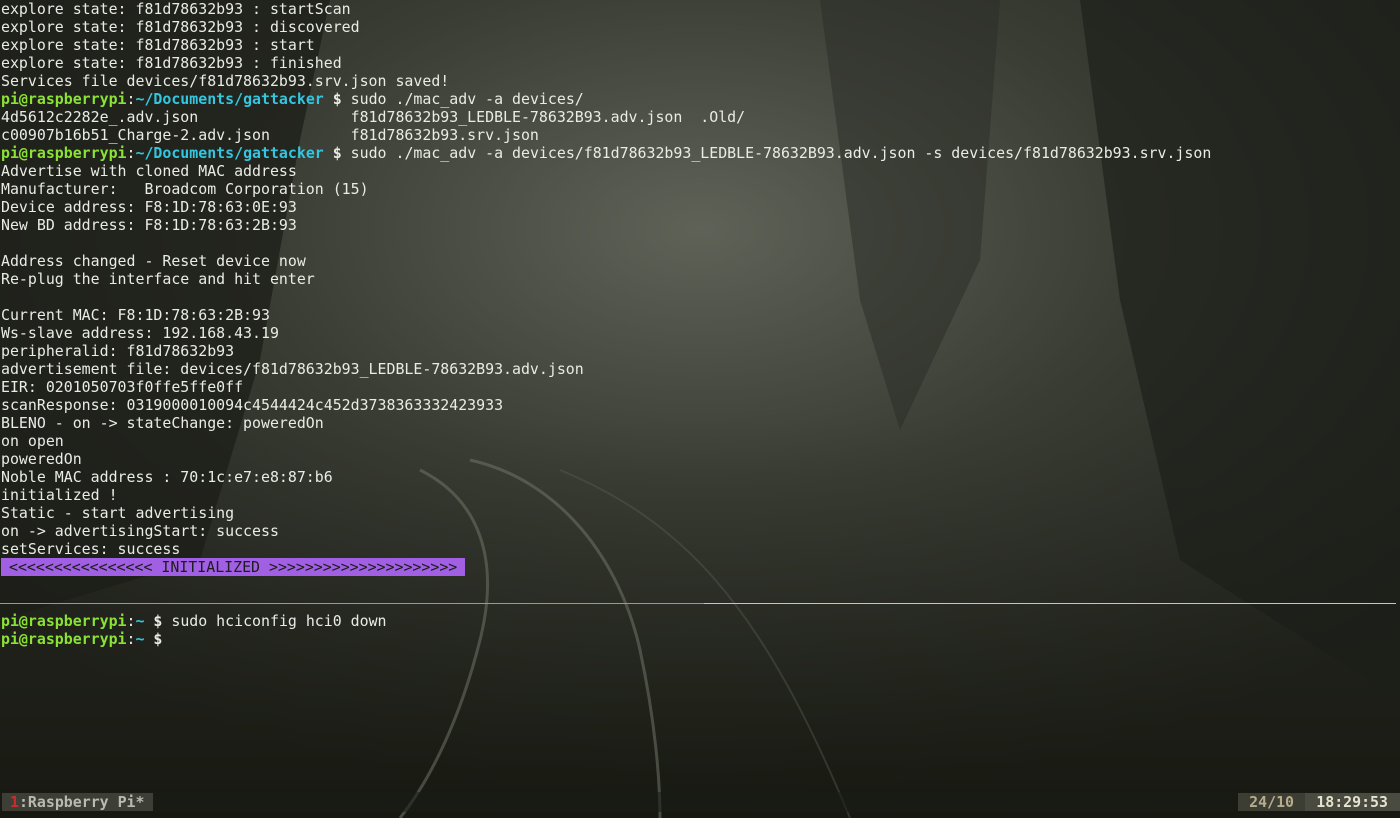  I want to click on status-clock: 18:29:53, so click(1352, 802).